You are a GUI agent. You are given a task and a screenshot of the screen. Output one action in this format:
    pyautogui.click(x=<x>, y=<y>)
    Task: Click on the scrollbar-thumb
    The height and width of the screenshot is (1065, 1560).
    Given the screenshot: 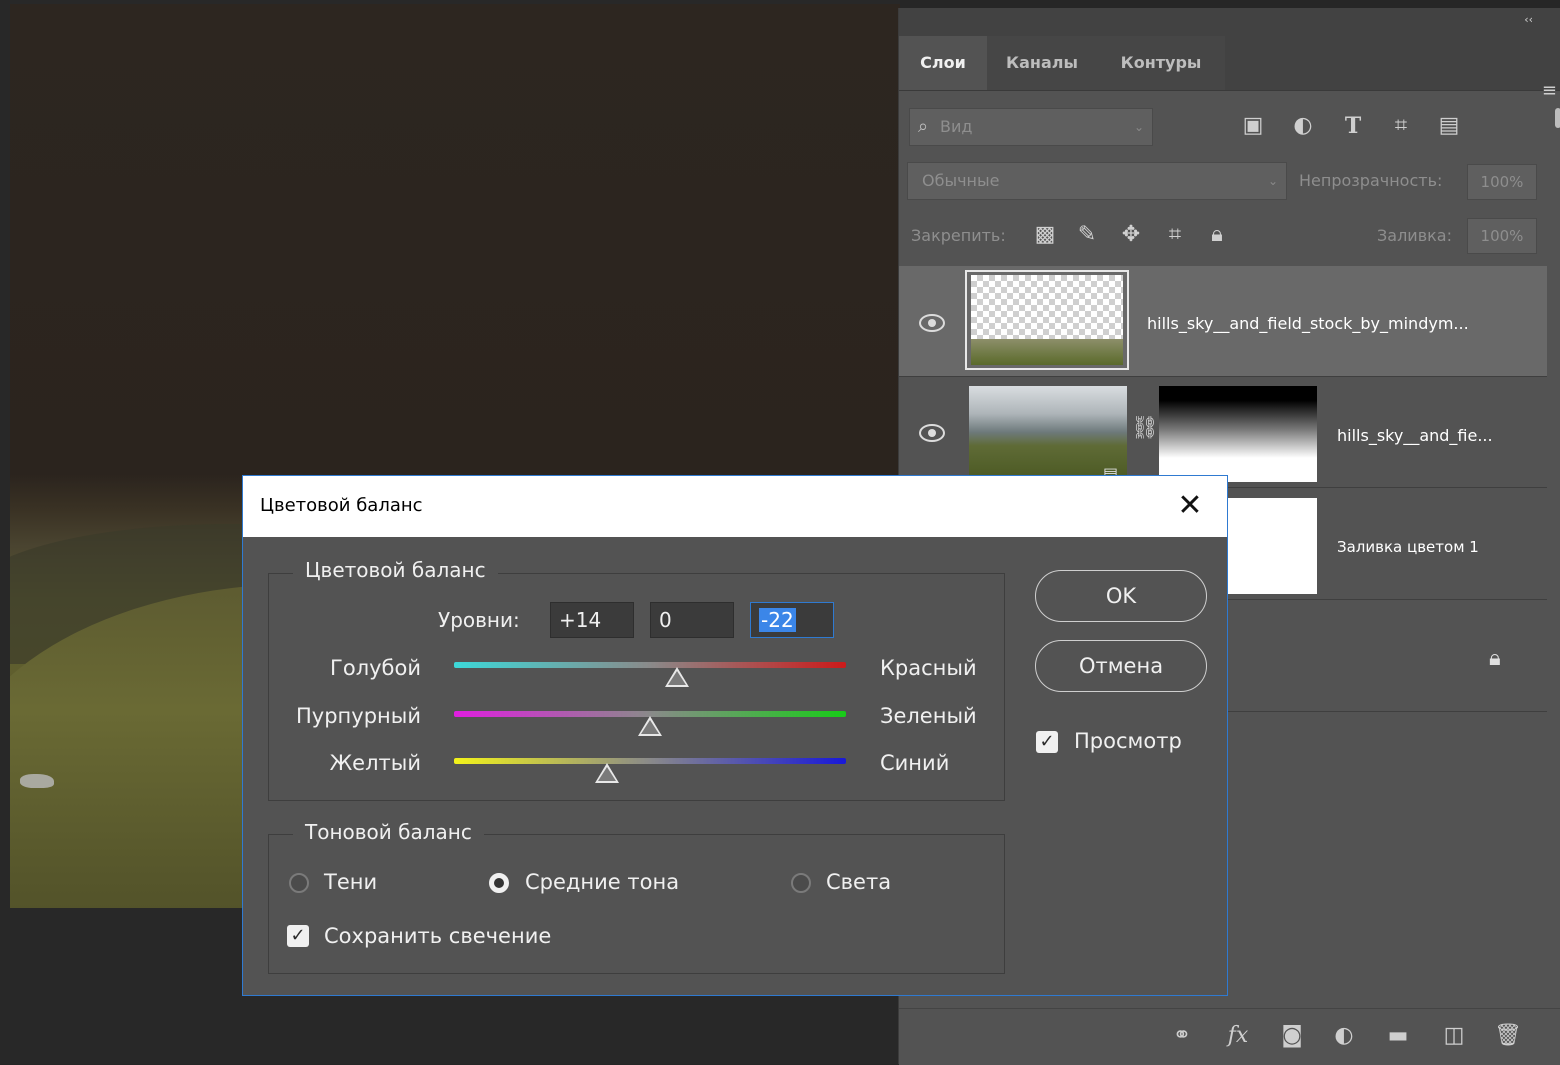 What is the action you would take?
    pyautogui.click(x=1557, y=118)
    